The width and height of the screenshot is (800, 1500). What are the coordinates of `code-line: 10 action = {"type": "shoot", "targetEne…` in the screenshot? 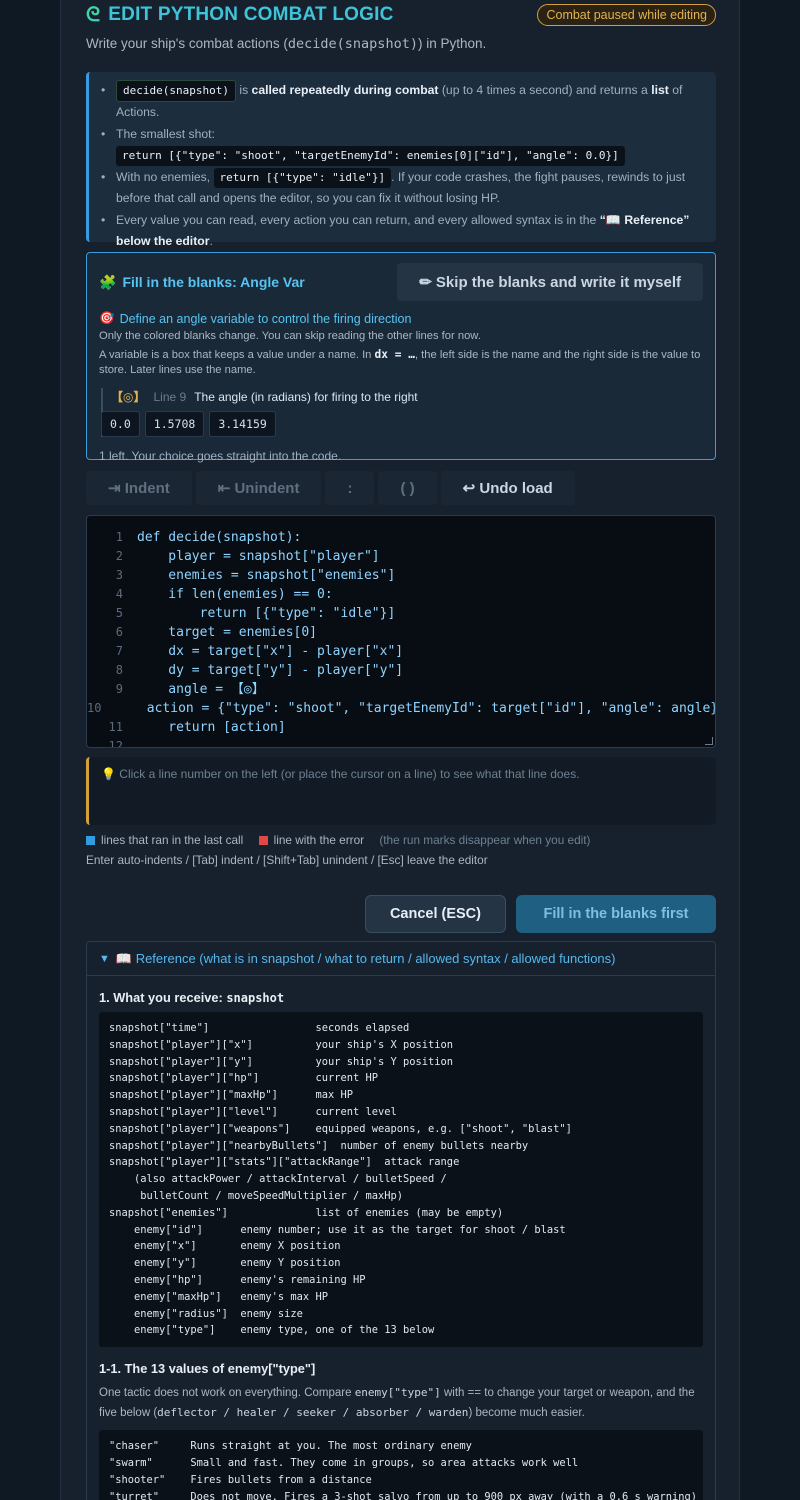 It's located at (401, 708).